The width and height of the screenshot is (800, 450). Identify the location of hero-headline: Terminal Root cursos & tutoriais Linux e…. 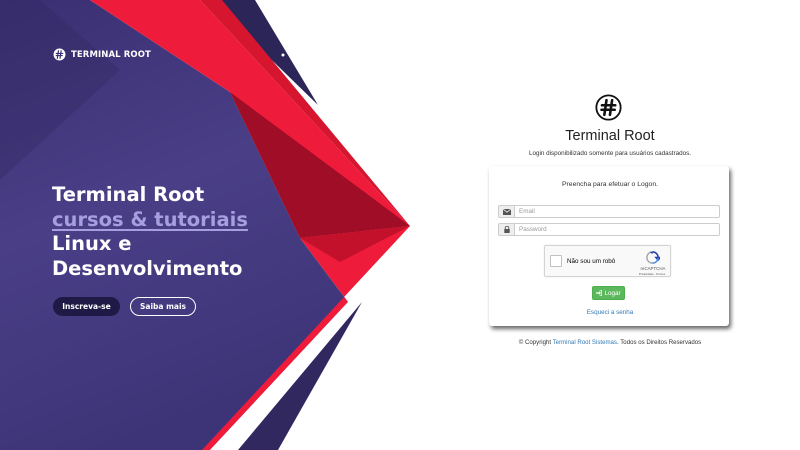
(150, 232).